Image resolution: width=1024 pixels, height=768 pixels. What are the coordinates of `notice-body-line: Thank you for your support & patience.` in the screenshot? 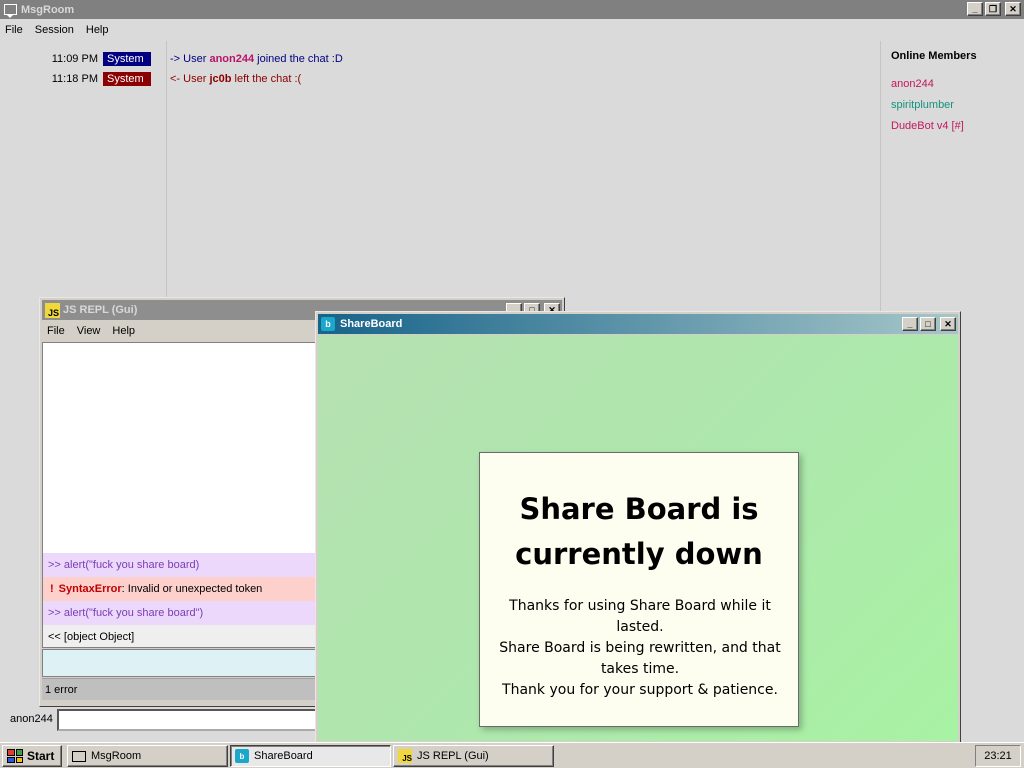 It's located at (640, 690).